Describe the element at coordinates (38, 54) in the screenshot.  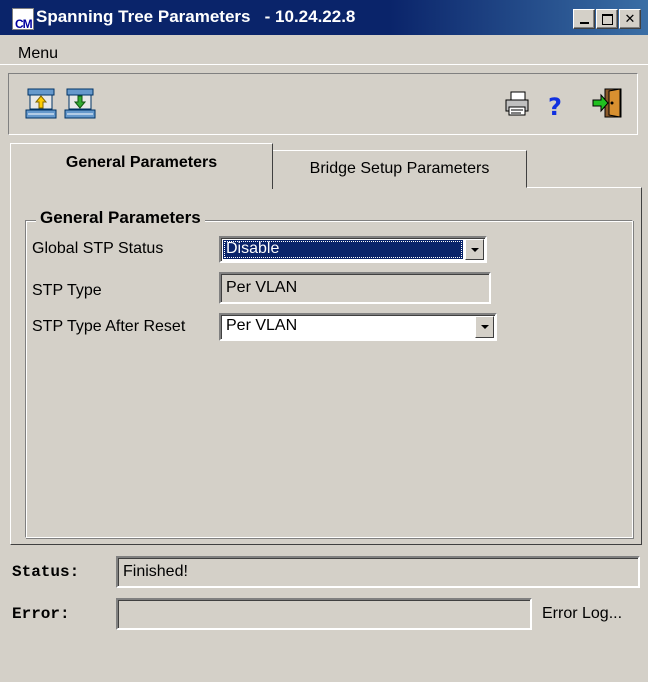
I see `menu-item-menu: Menu` at that location.